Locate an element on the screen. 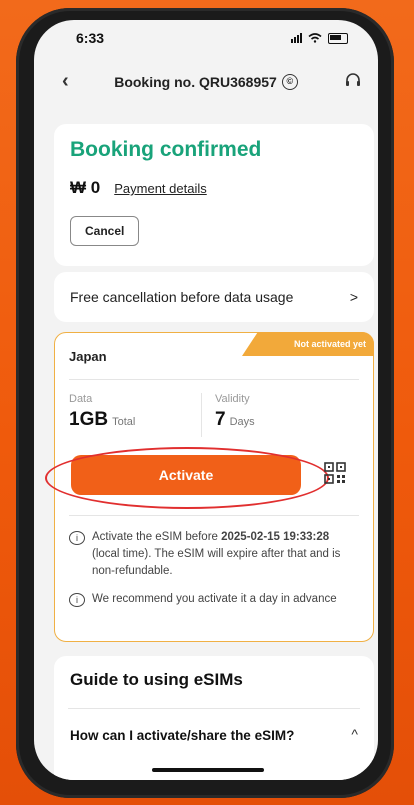  booking-status: Booking confirmed is located at coordinates (166, 149).